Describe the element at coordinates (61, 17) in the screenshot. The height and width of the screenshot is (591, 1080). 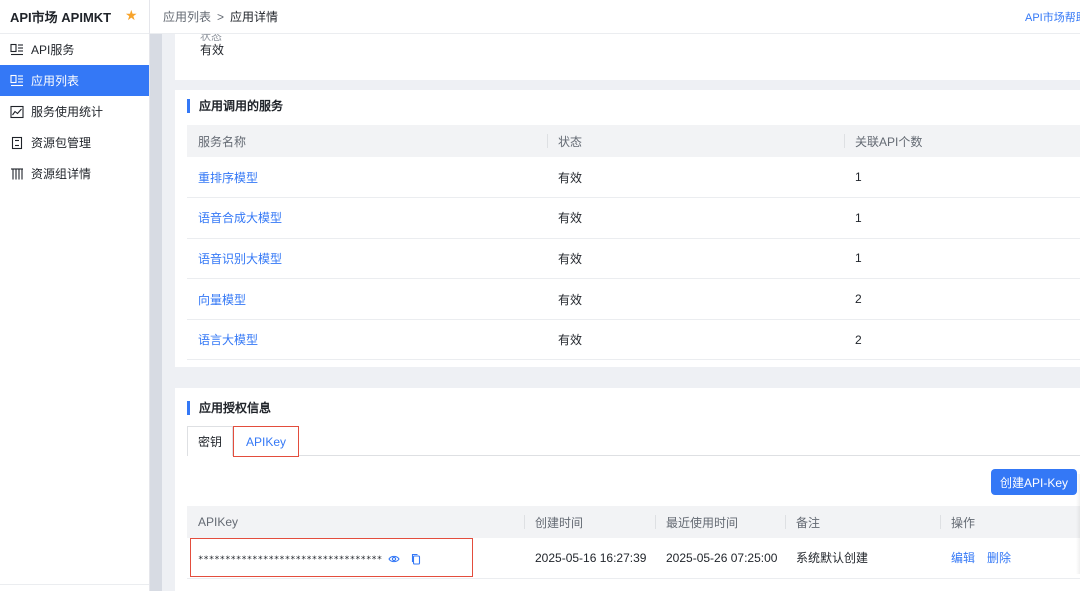
I see `brand-title: API市场 APIMKT` at that location.